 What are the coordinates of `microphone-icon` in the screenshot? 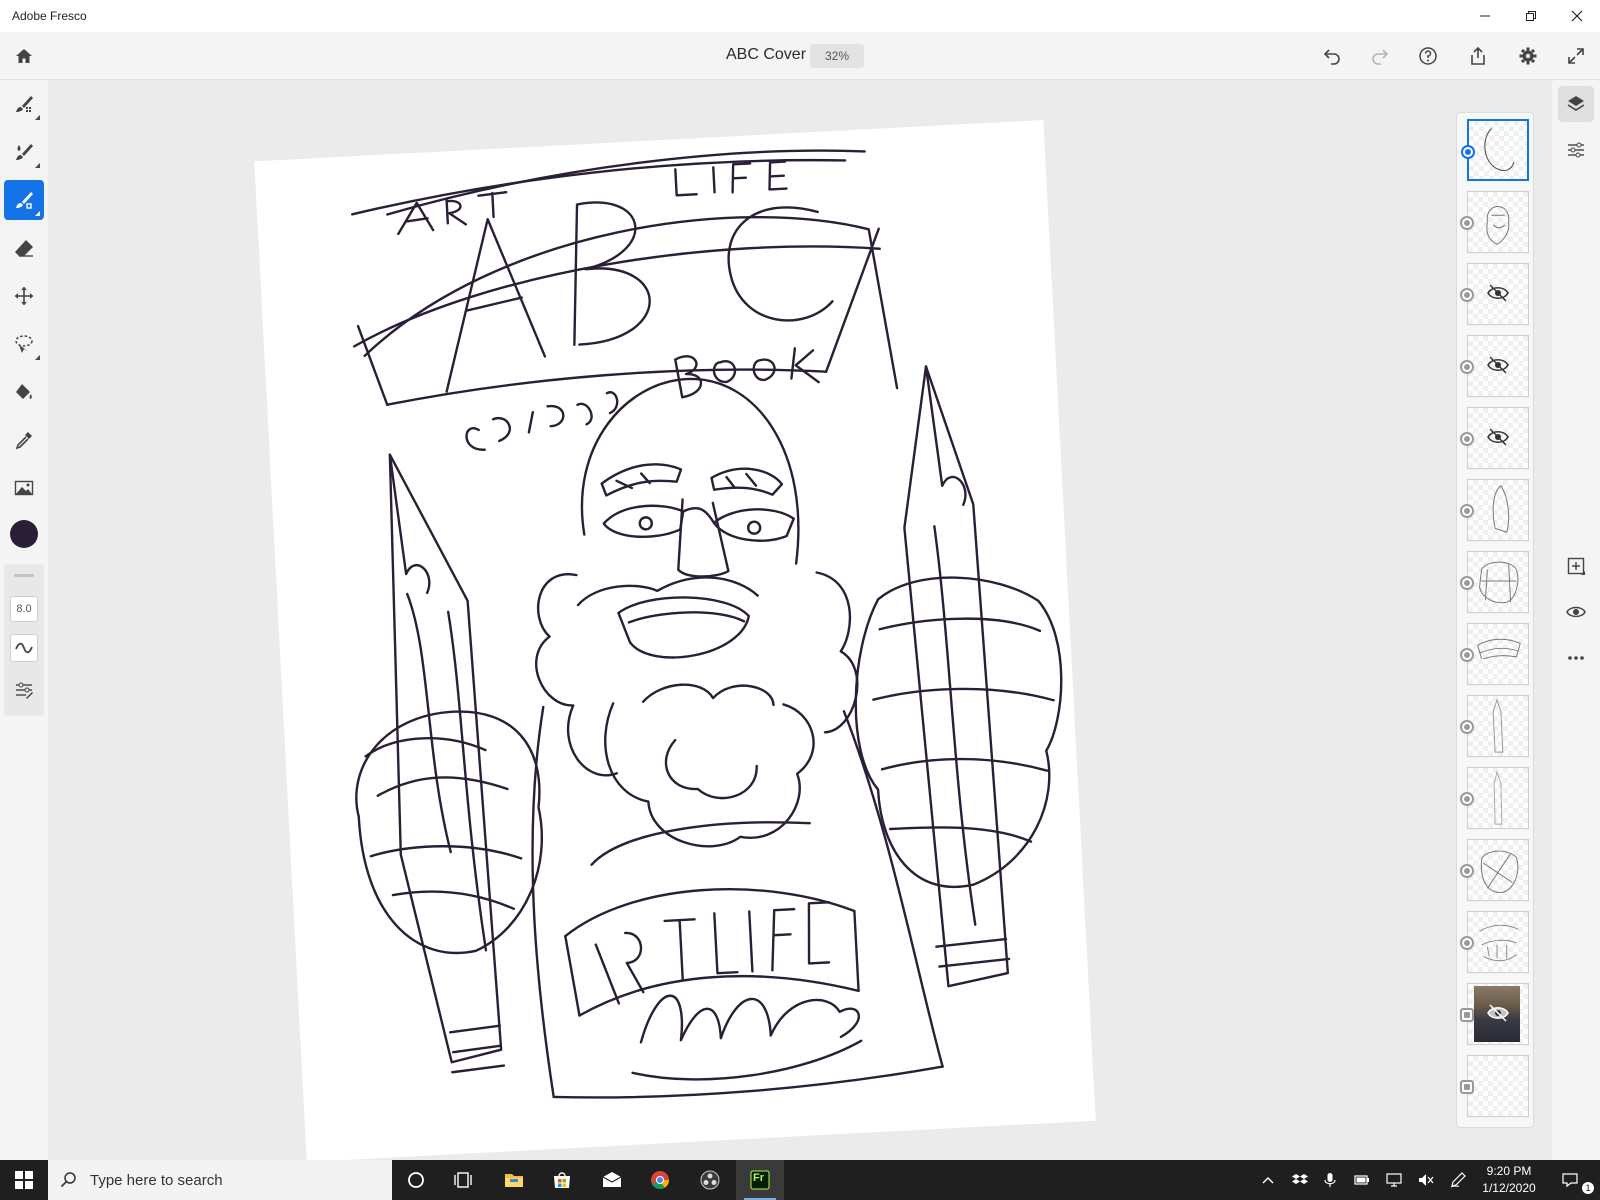 It's located at (1330, 1180).